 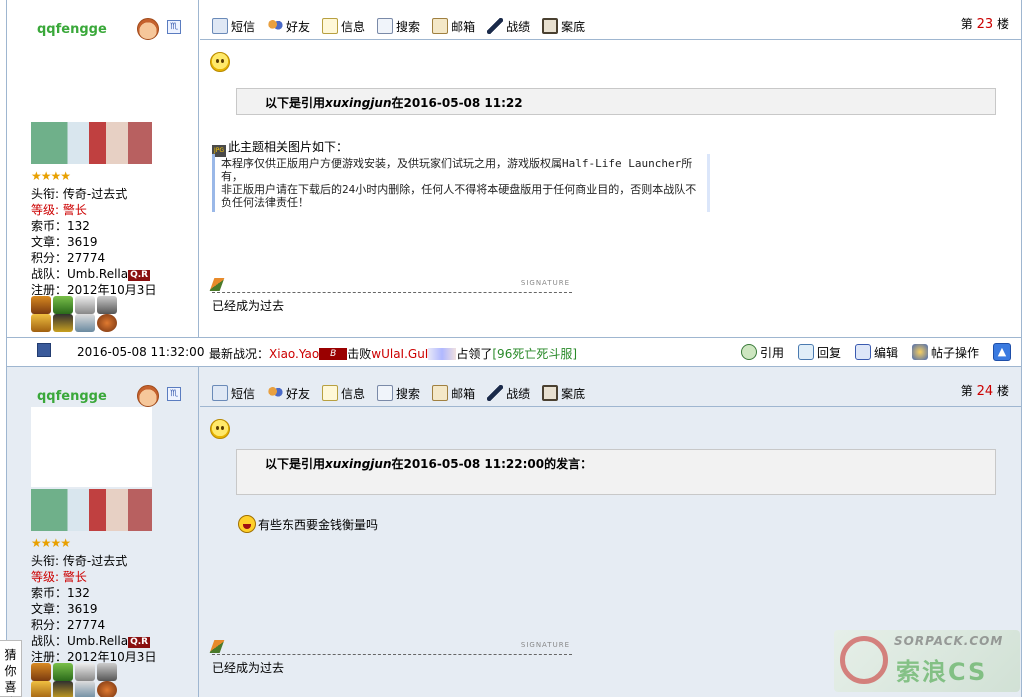 What do you see at coordinates (984, 24) in the screenshot?
I see `floor-number: 第 23 楼` at bounding box center [984, 24].